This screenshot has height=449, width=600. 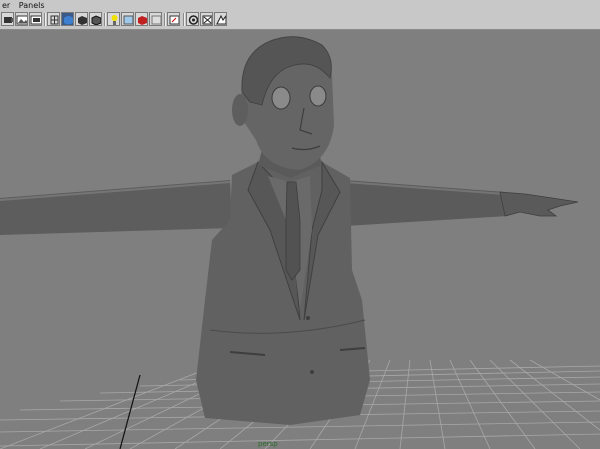 I want to click on left-ear, so click(x=240, y=110).